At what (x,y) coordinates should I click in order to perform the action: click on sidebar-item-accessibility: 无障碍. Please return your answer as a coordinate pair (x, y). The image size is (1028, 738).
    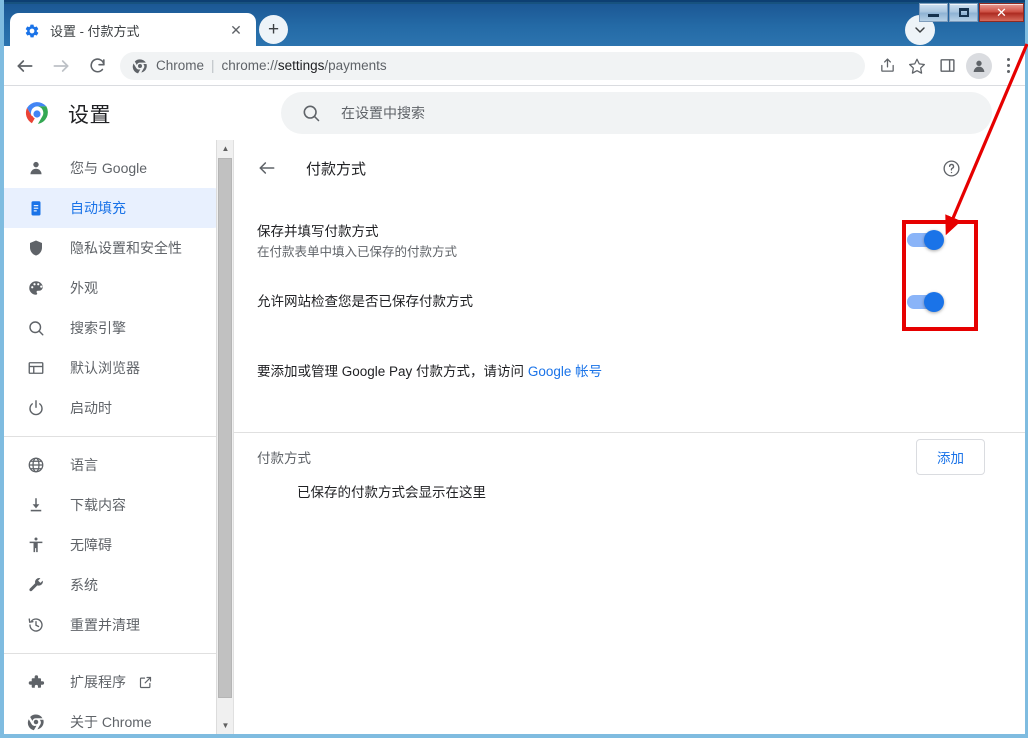
    Looking at the image, I should click on (118, 545).